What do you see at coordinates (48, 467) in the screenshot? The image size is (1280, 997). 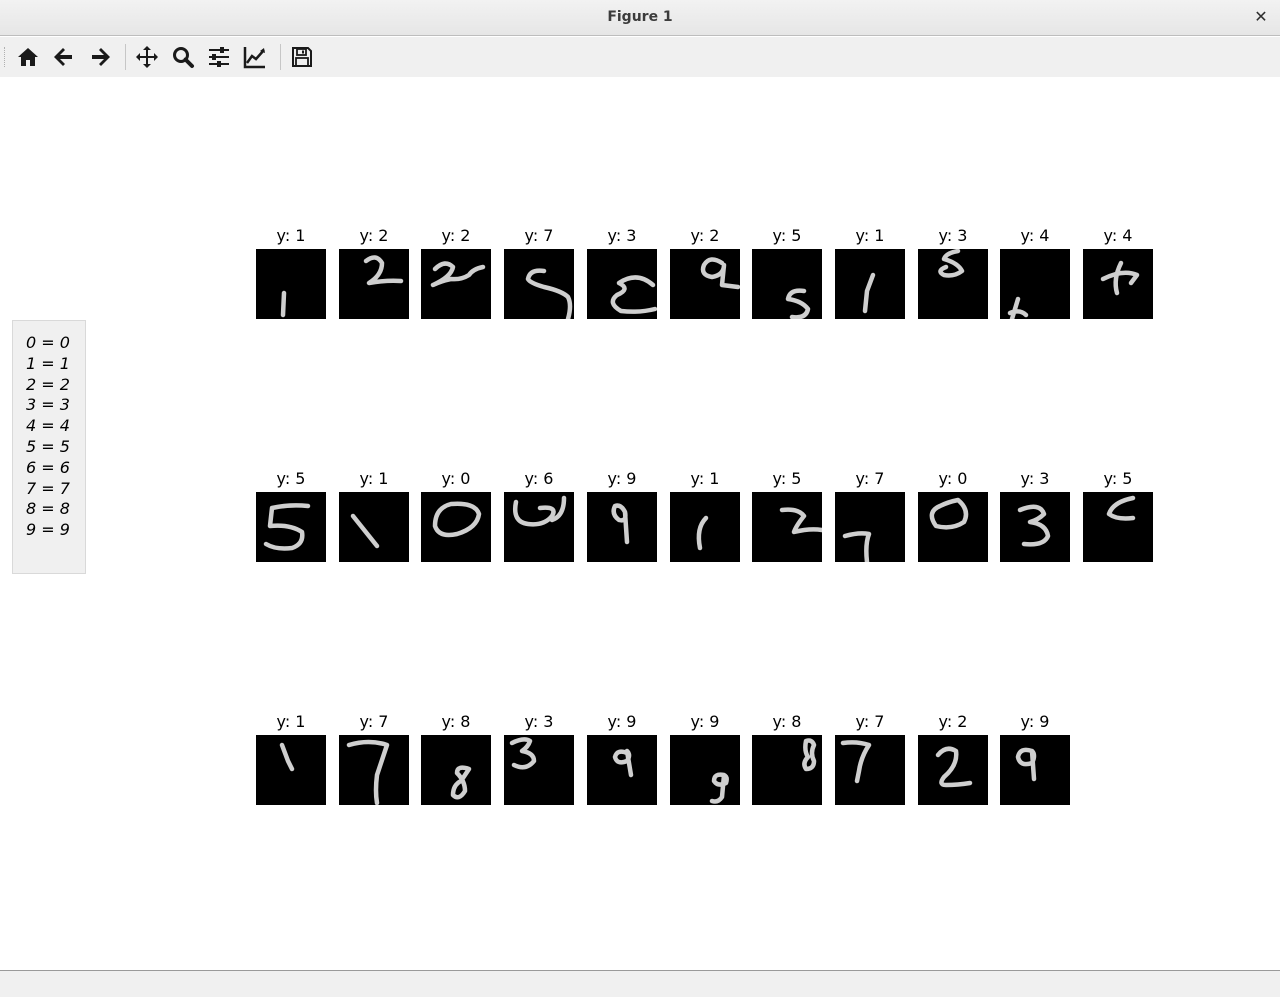 I see `legend-item: 6 = 6` at bounding box center [48, 467].